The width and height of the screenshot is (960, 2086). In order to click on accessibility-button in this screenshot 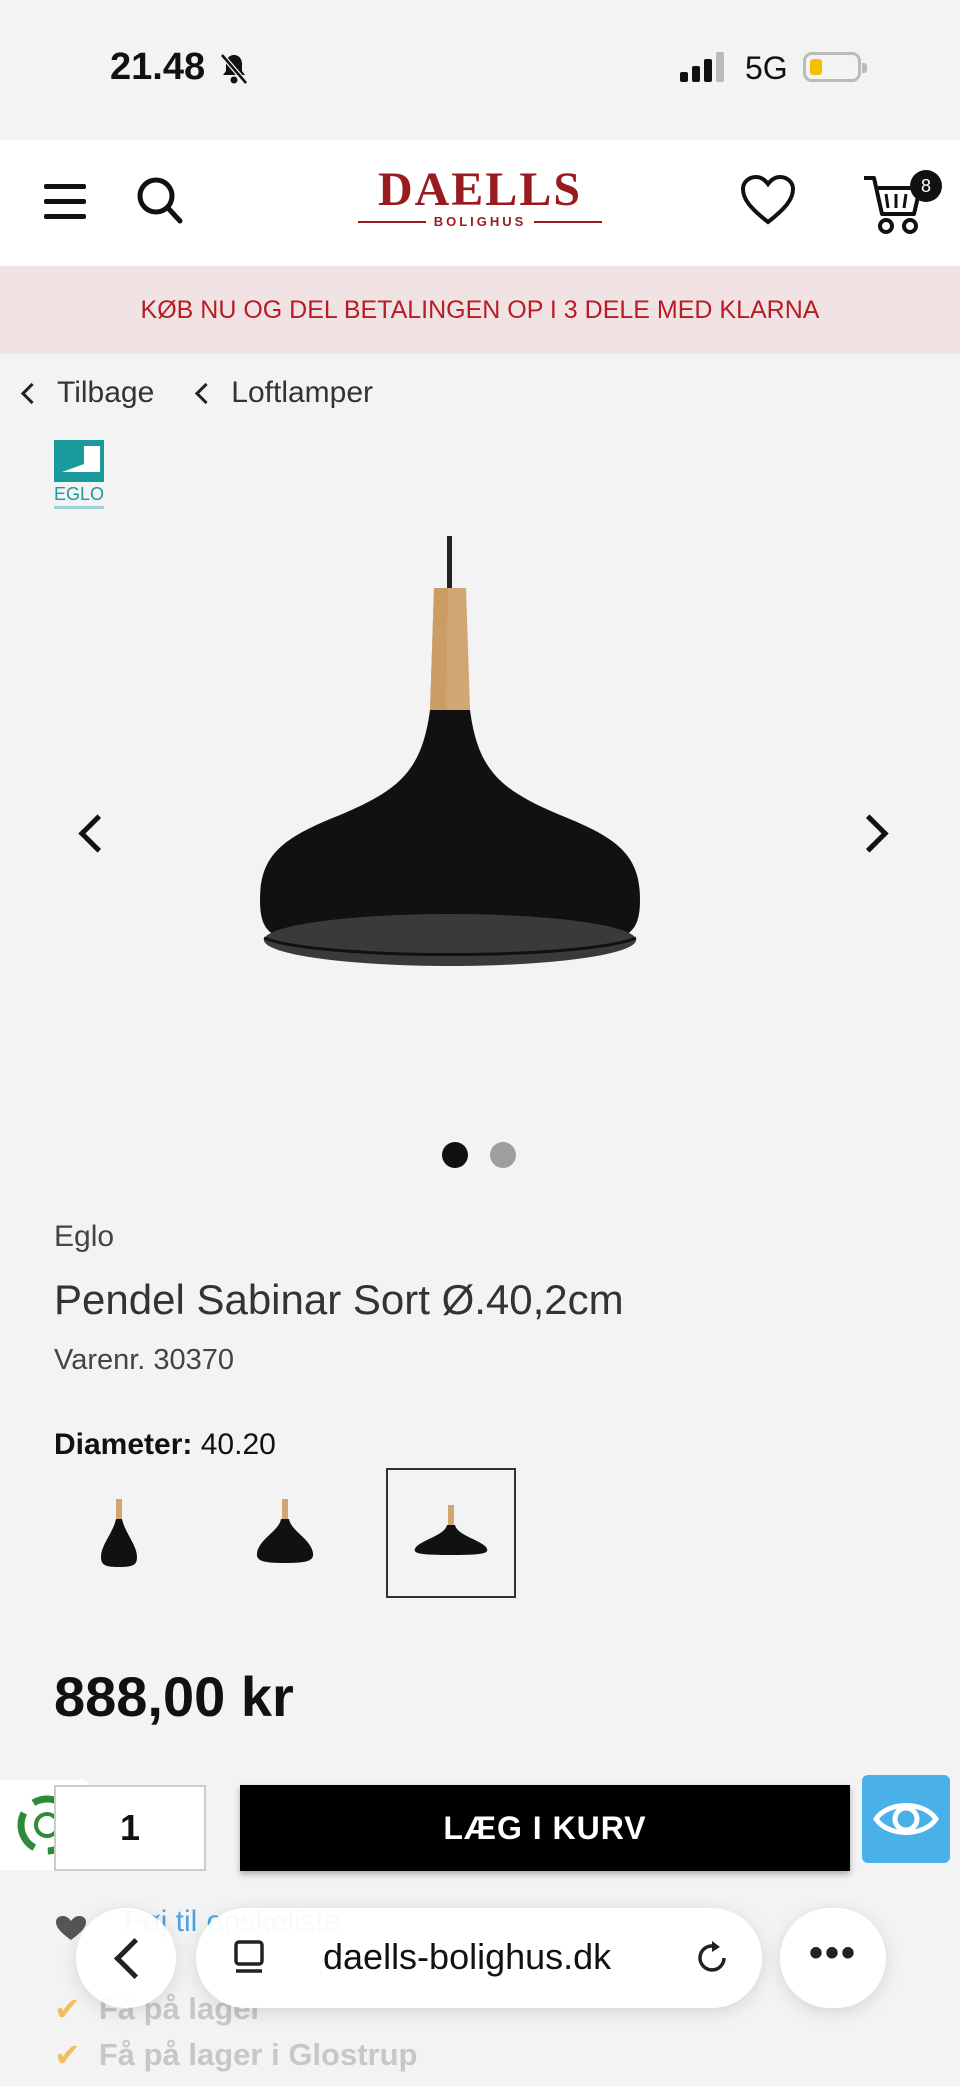, I will do `click(906, 1819)`.